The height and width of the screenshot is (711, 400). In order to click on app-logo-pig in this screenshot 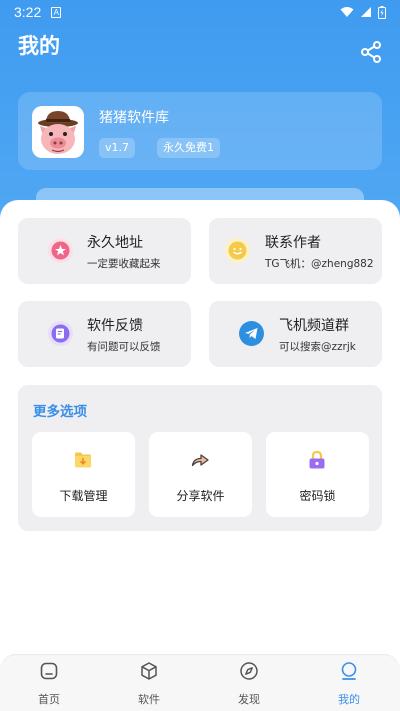, I will do `click(58, 132)`.